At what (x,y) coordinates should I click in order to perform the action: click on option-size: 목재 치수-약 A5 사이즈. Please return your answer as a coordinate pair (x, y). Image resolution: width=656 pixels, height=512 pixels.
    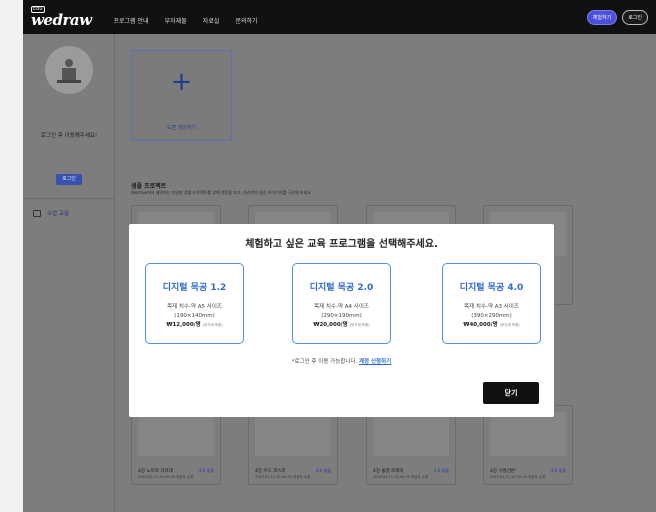
    Looking at the image, I should click on (194, 307).